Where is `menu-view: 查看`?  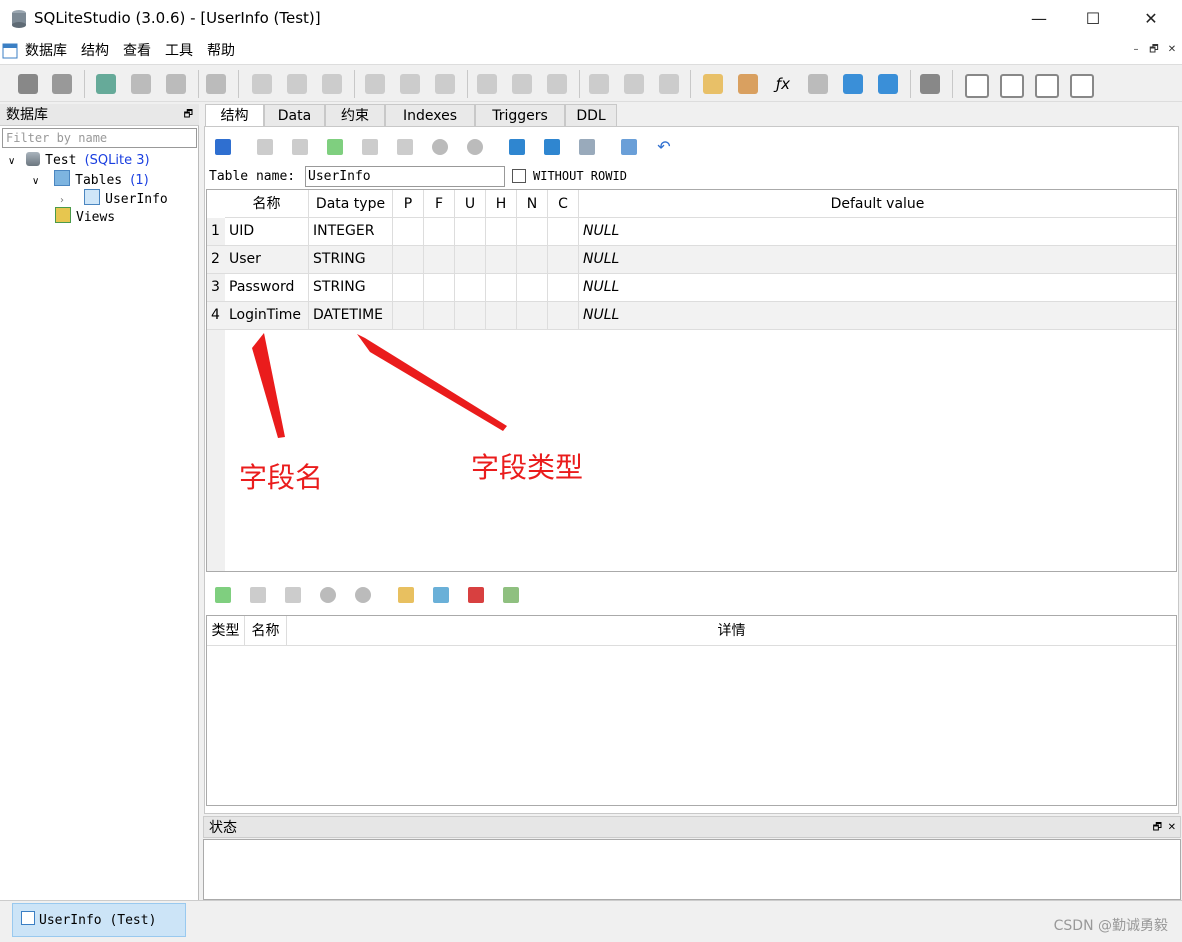 menu-view: 查看 is located at coordinates (137, 51).